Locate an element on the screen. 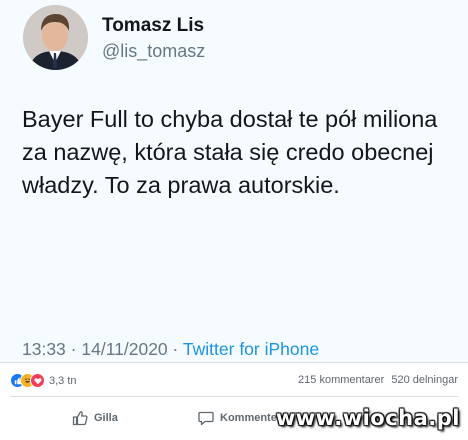 This screenshot has height=440, width=468. watermark: www.wiocha.pl is located at coordinates (367, 418).